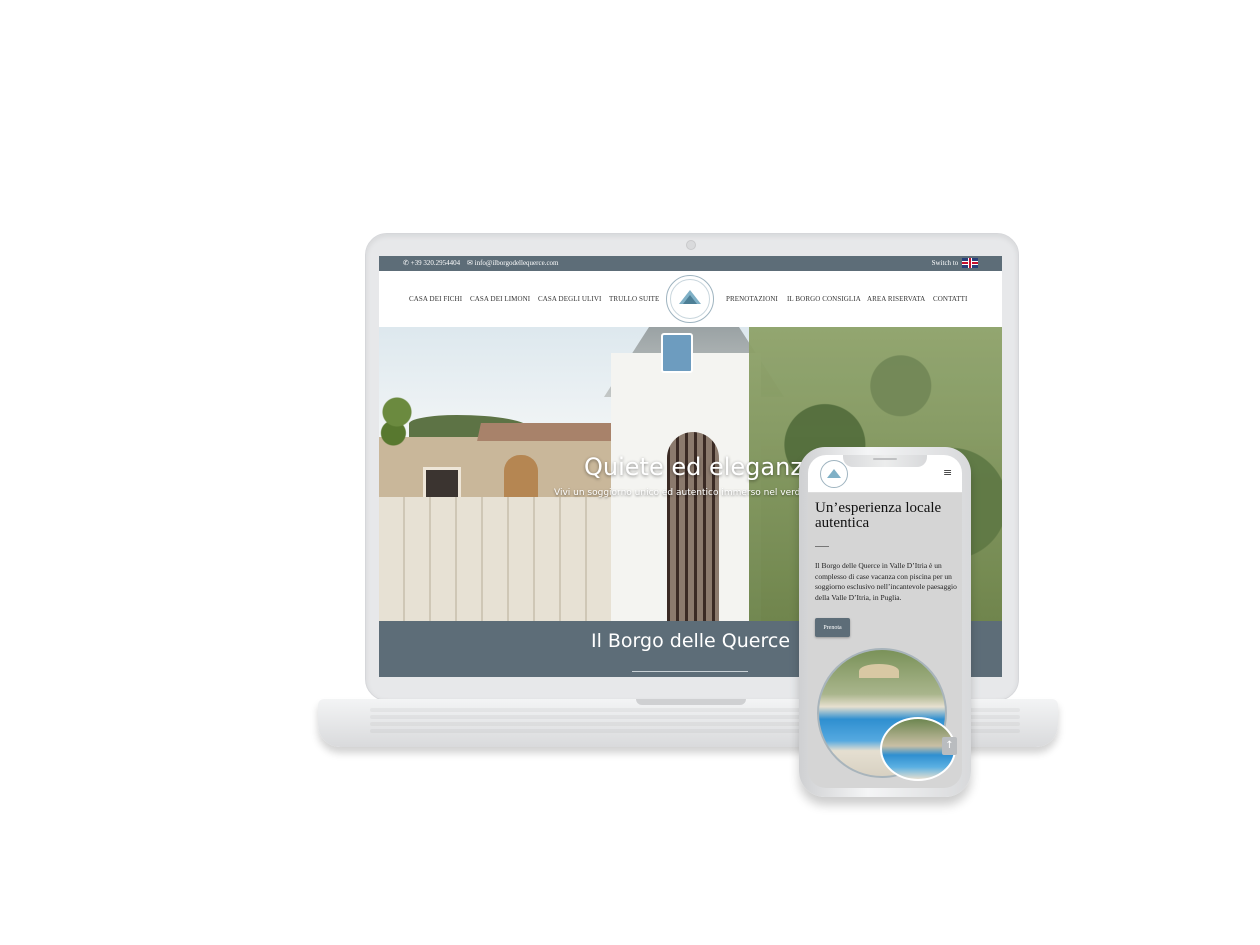  I want to click on language-switch: Switch to, so click(955, 263).